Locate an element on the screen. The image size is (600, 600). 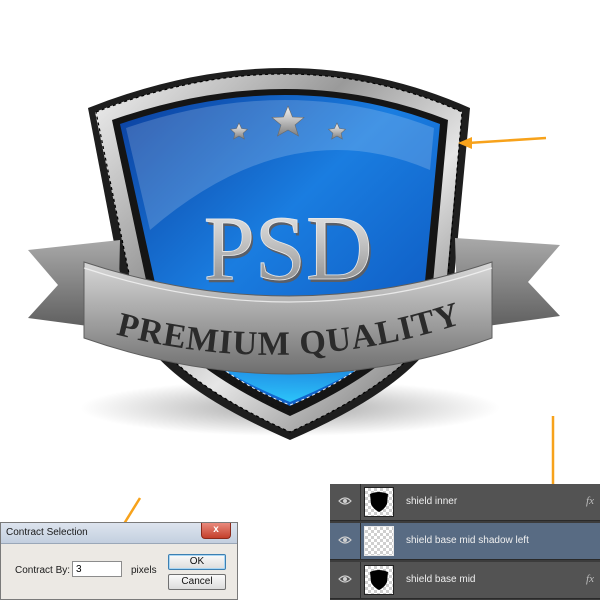
layer-row: shield base mid fx is located at coordinates (465, 580).